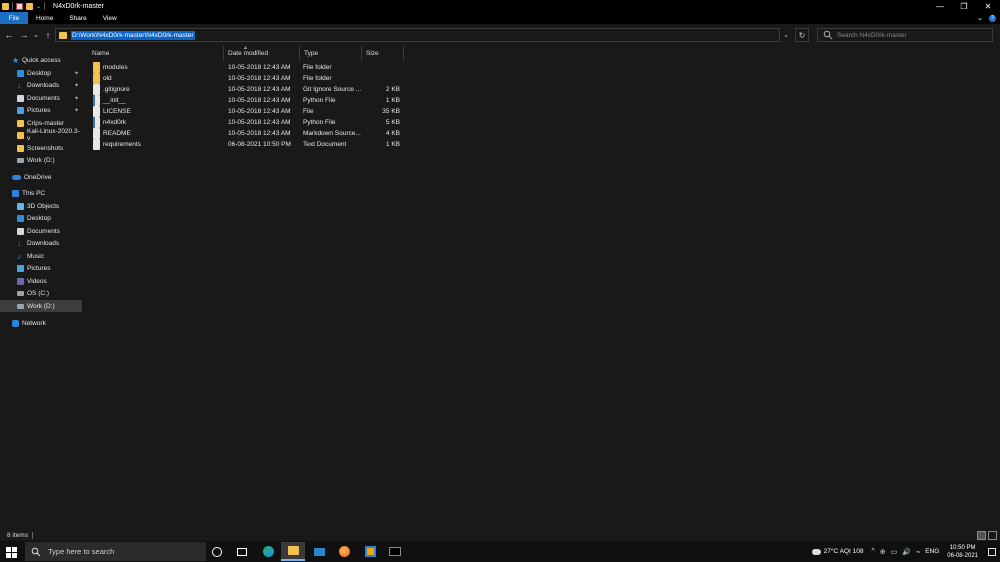 Image resolution: width=1000 pixels, height=562 pixels. Describe the element at coordinates (41, 306) in the screenshot. I see `nav-work-drive: Work (D:)` at that location.